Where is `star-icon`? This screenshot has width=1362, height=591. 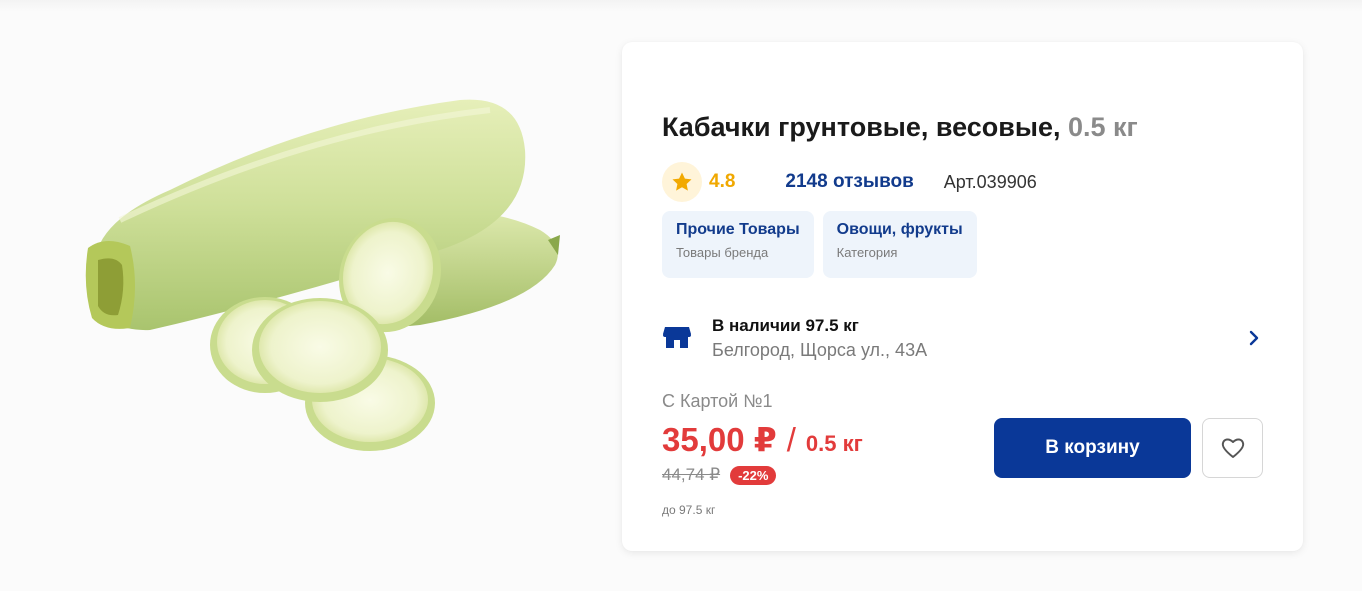
star-icon is located at coordinates (682, 182).